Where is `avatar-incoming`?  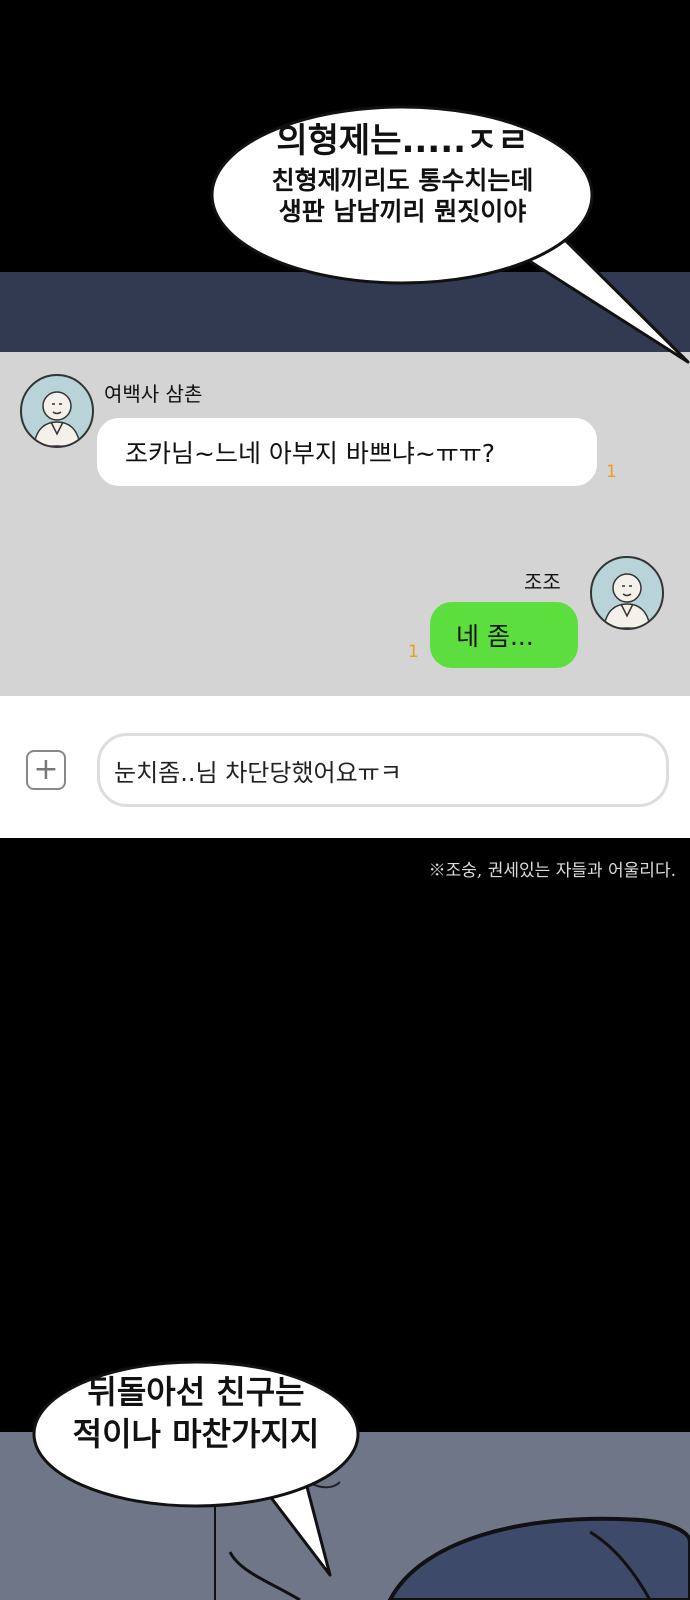 avatar-incoming is located at coordinates (57, 411).